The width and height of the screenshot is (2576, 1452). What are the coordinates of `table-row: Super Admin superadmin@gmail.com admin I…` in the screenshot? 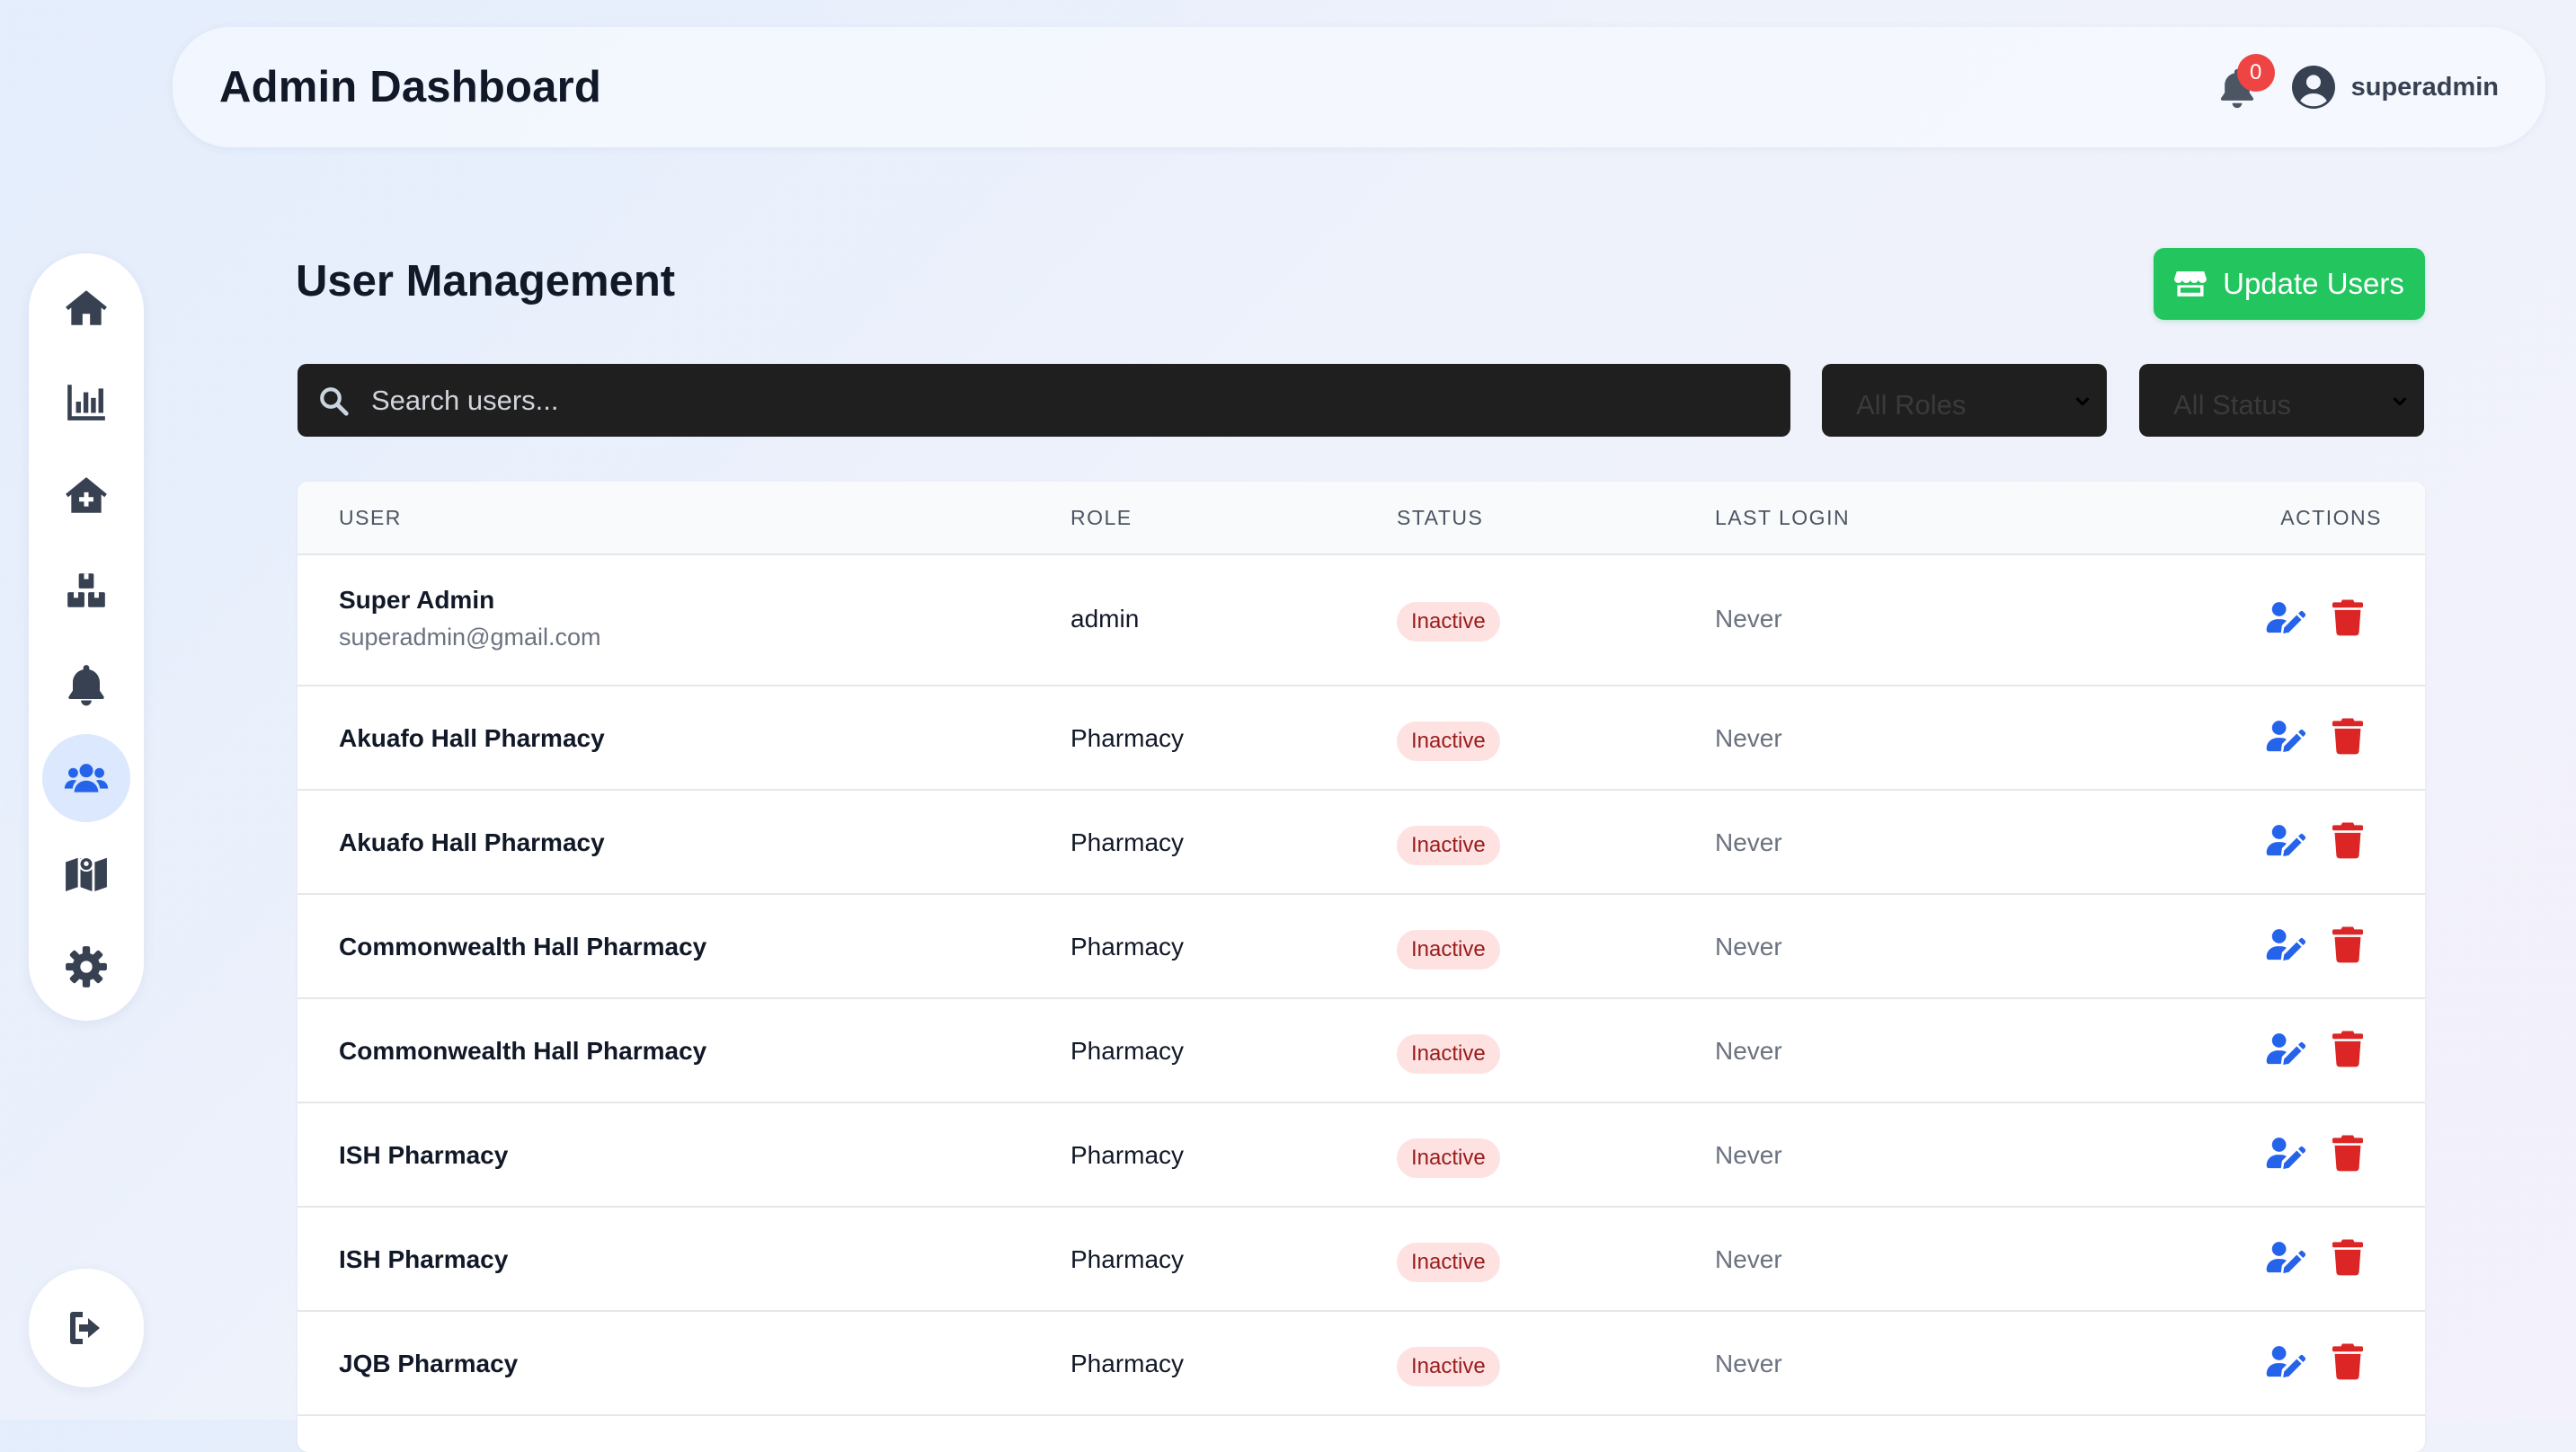 It's located at (1361, 620).